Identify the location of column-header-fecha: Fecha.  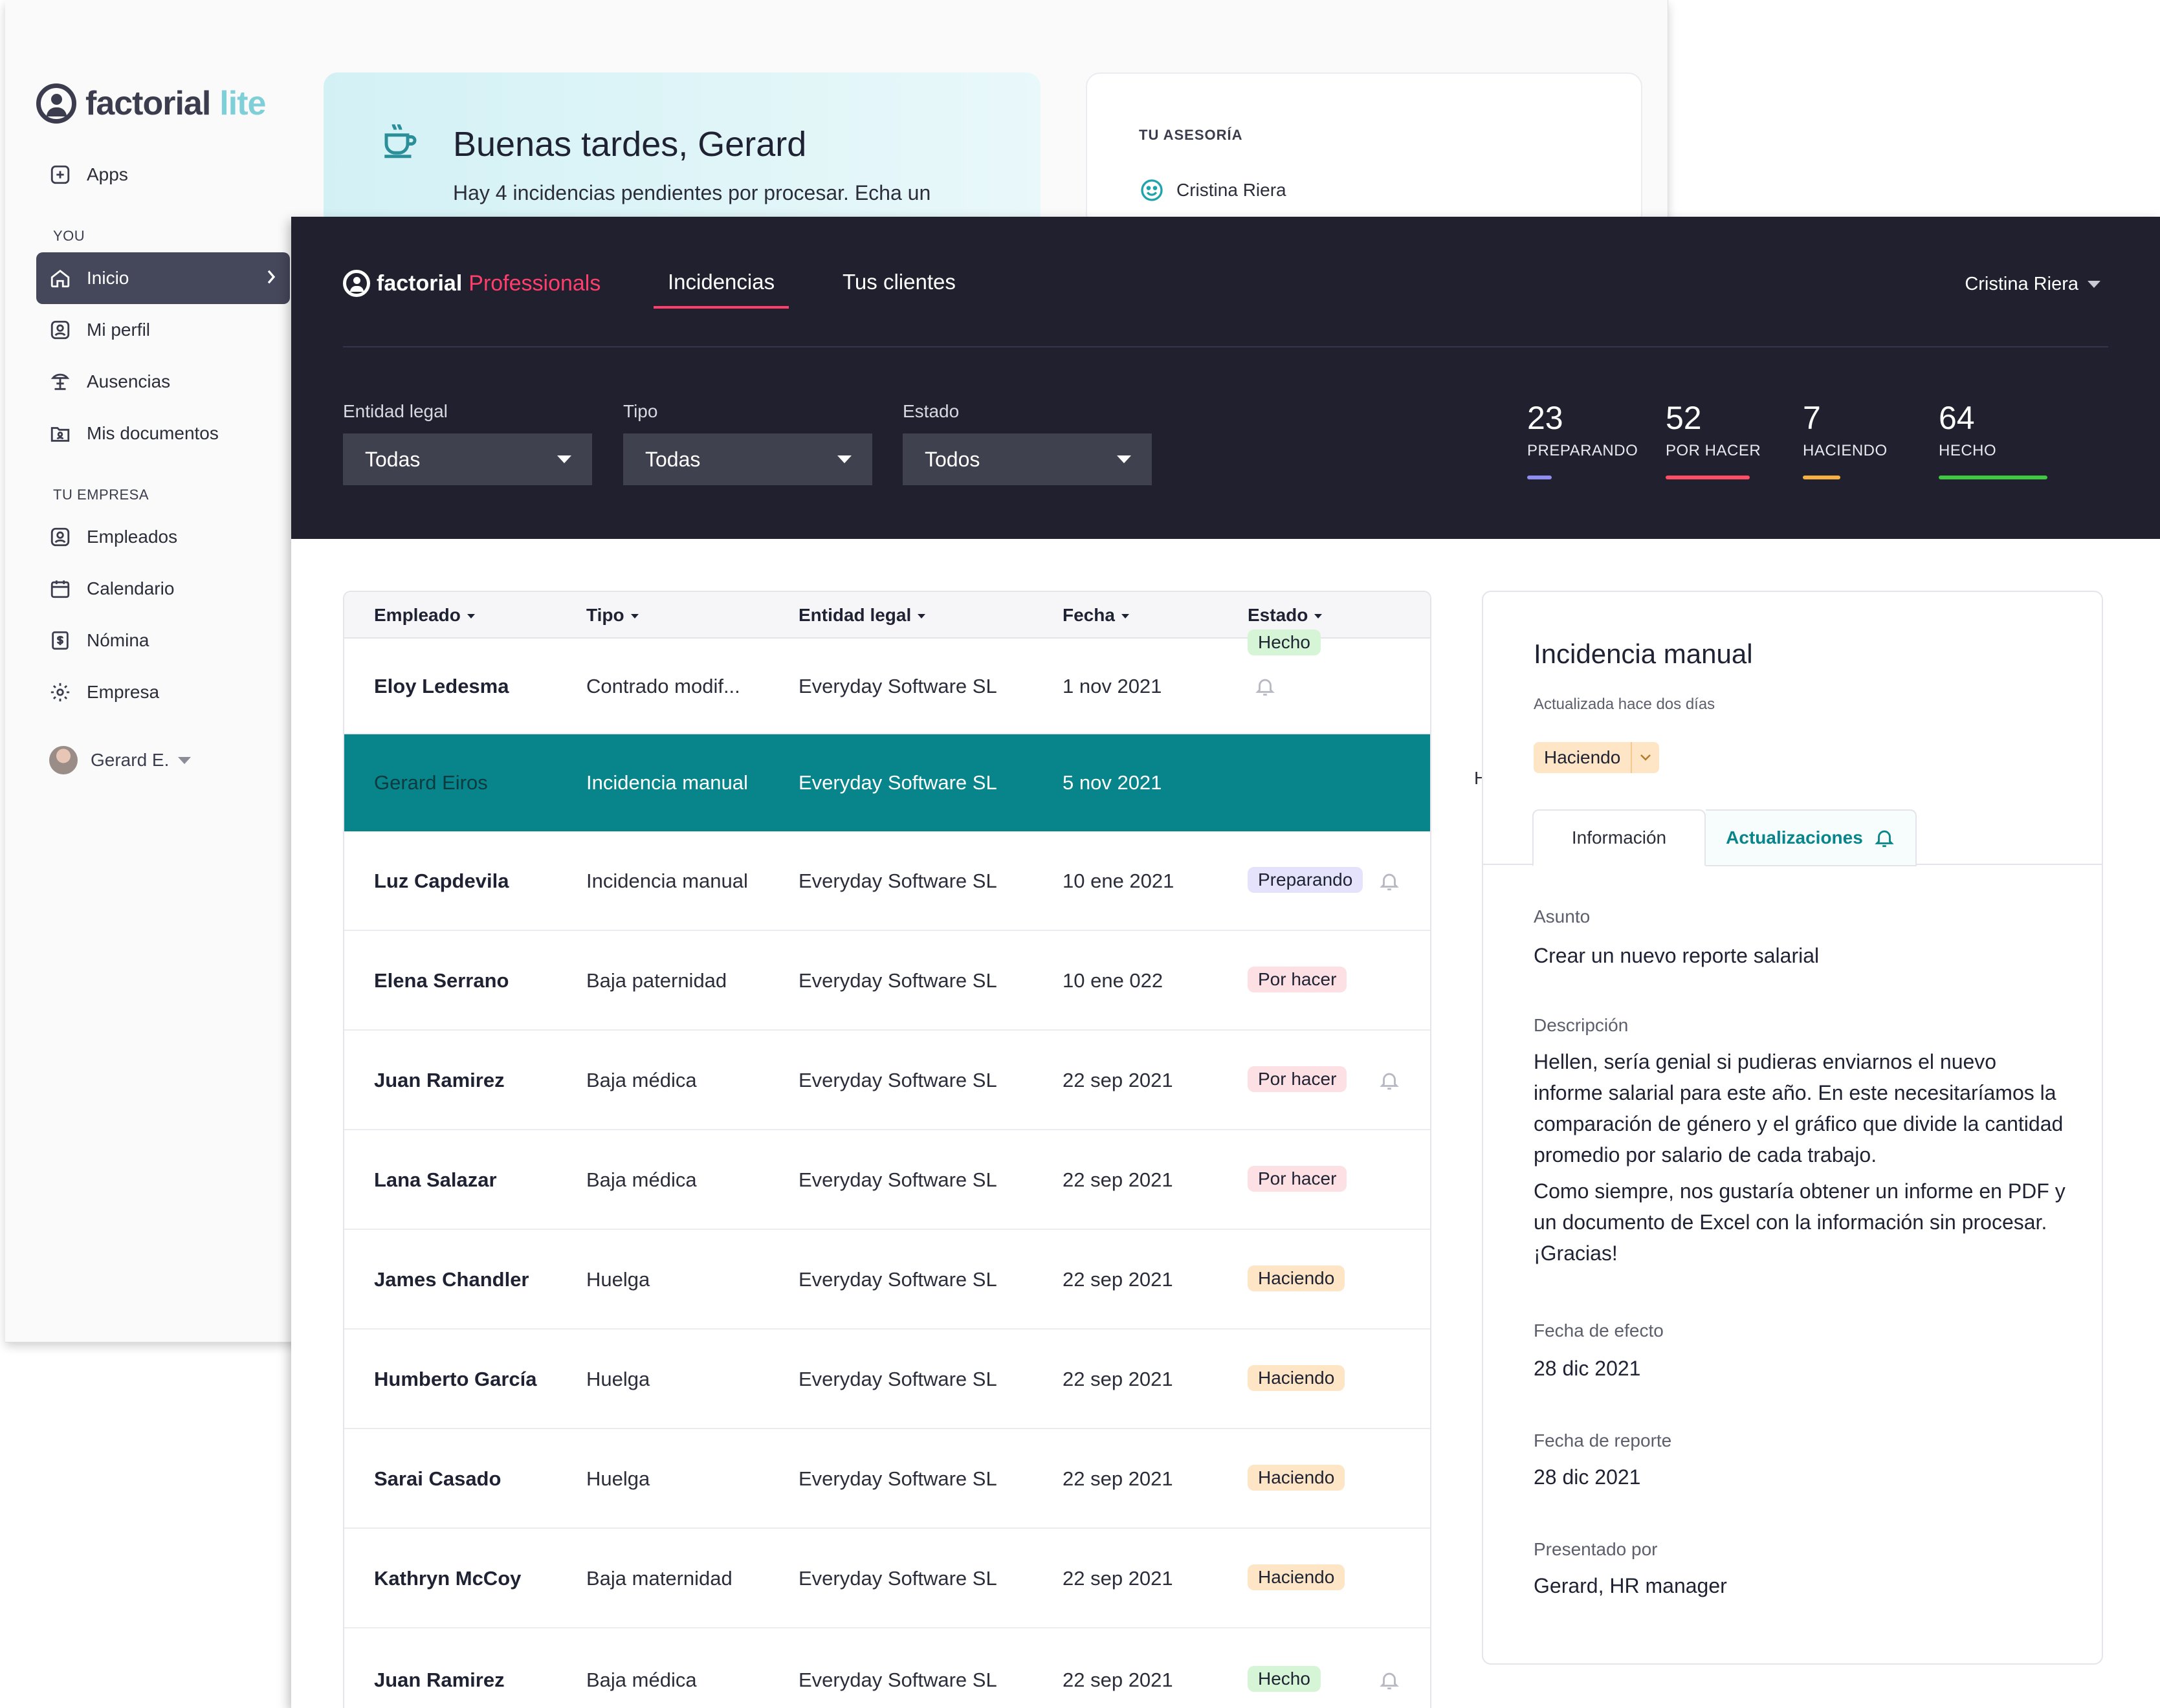
(1096, 615).